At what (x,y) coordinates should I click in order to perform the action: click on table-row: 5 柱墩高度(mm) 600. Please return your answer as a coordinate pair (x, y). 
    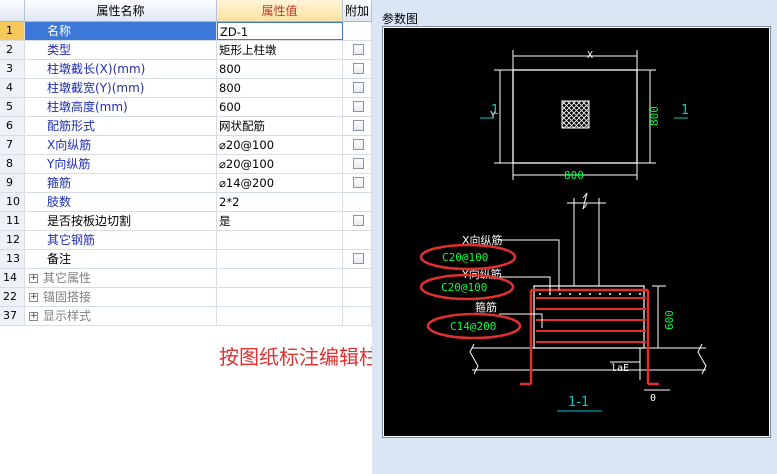
    Looking at the image, I should click on (186, 107).